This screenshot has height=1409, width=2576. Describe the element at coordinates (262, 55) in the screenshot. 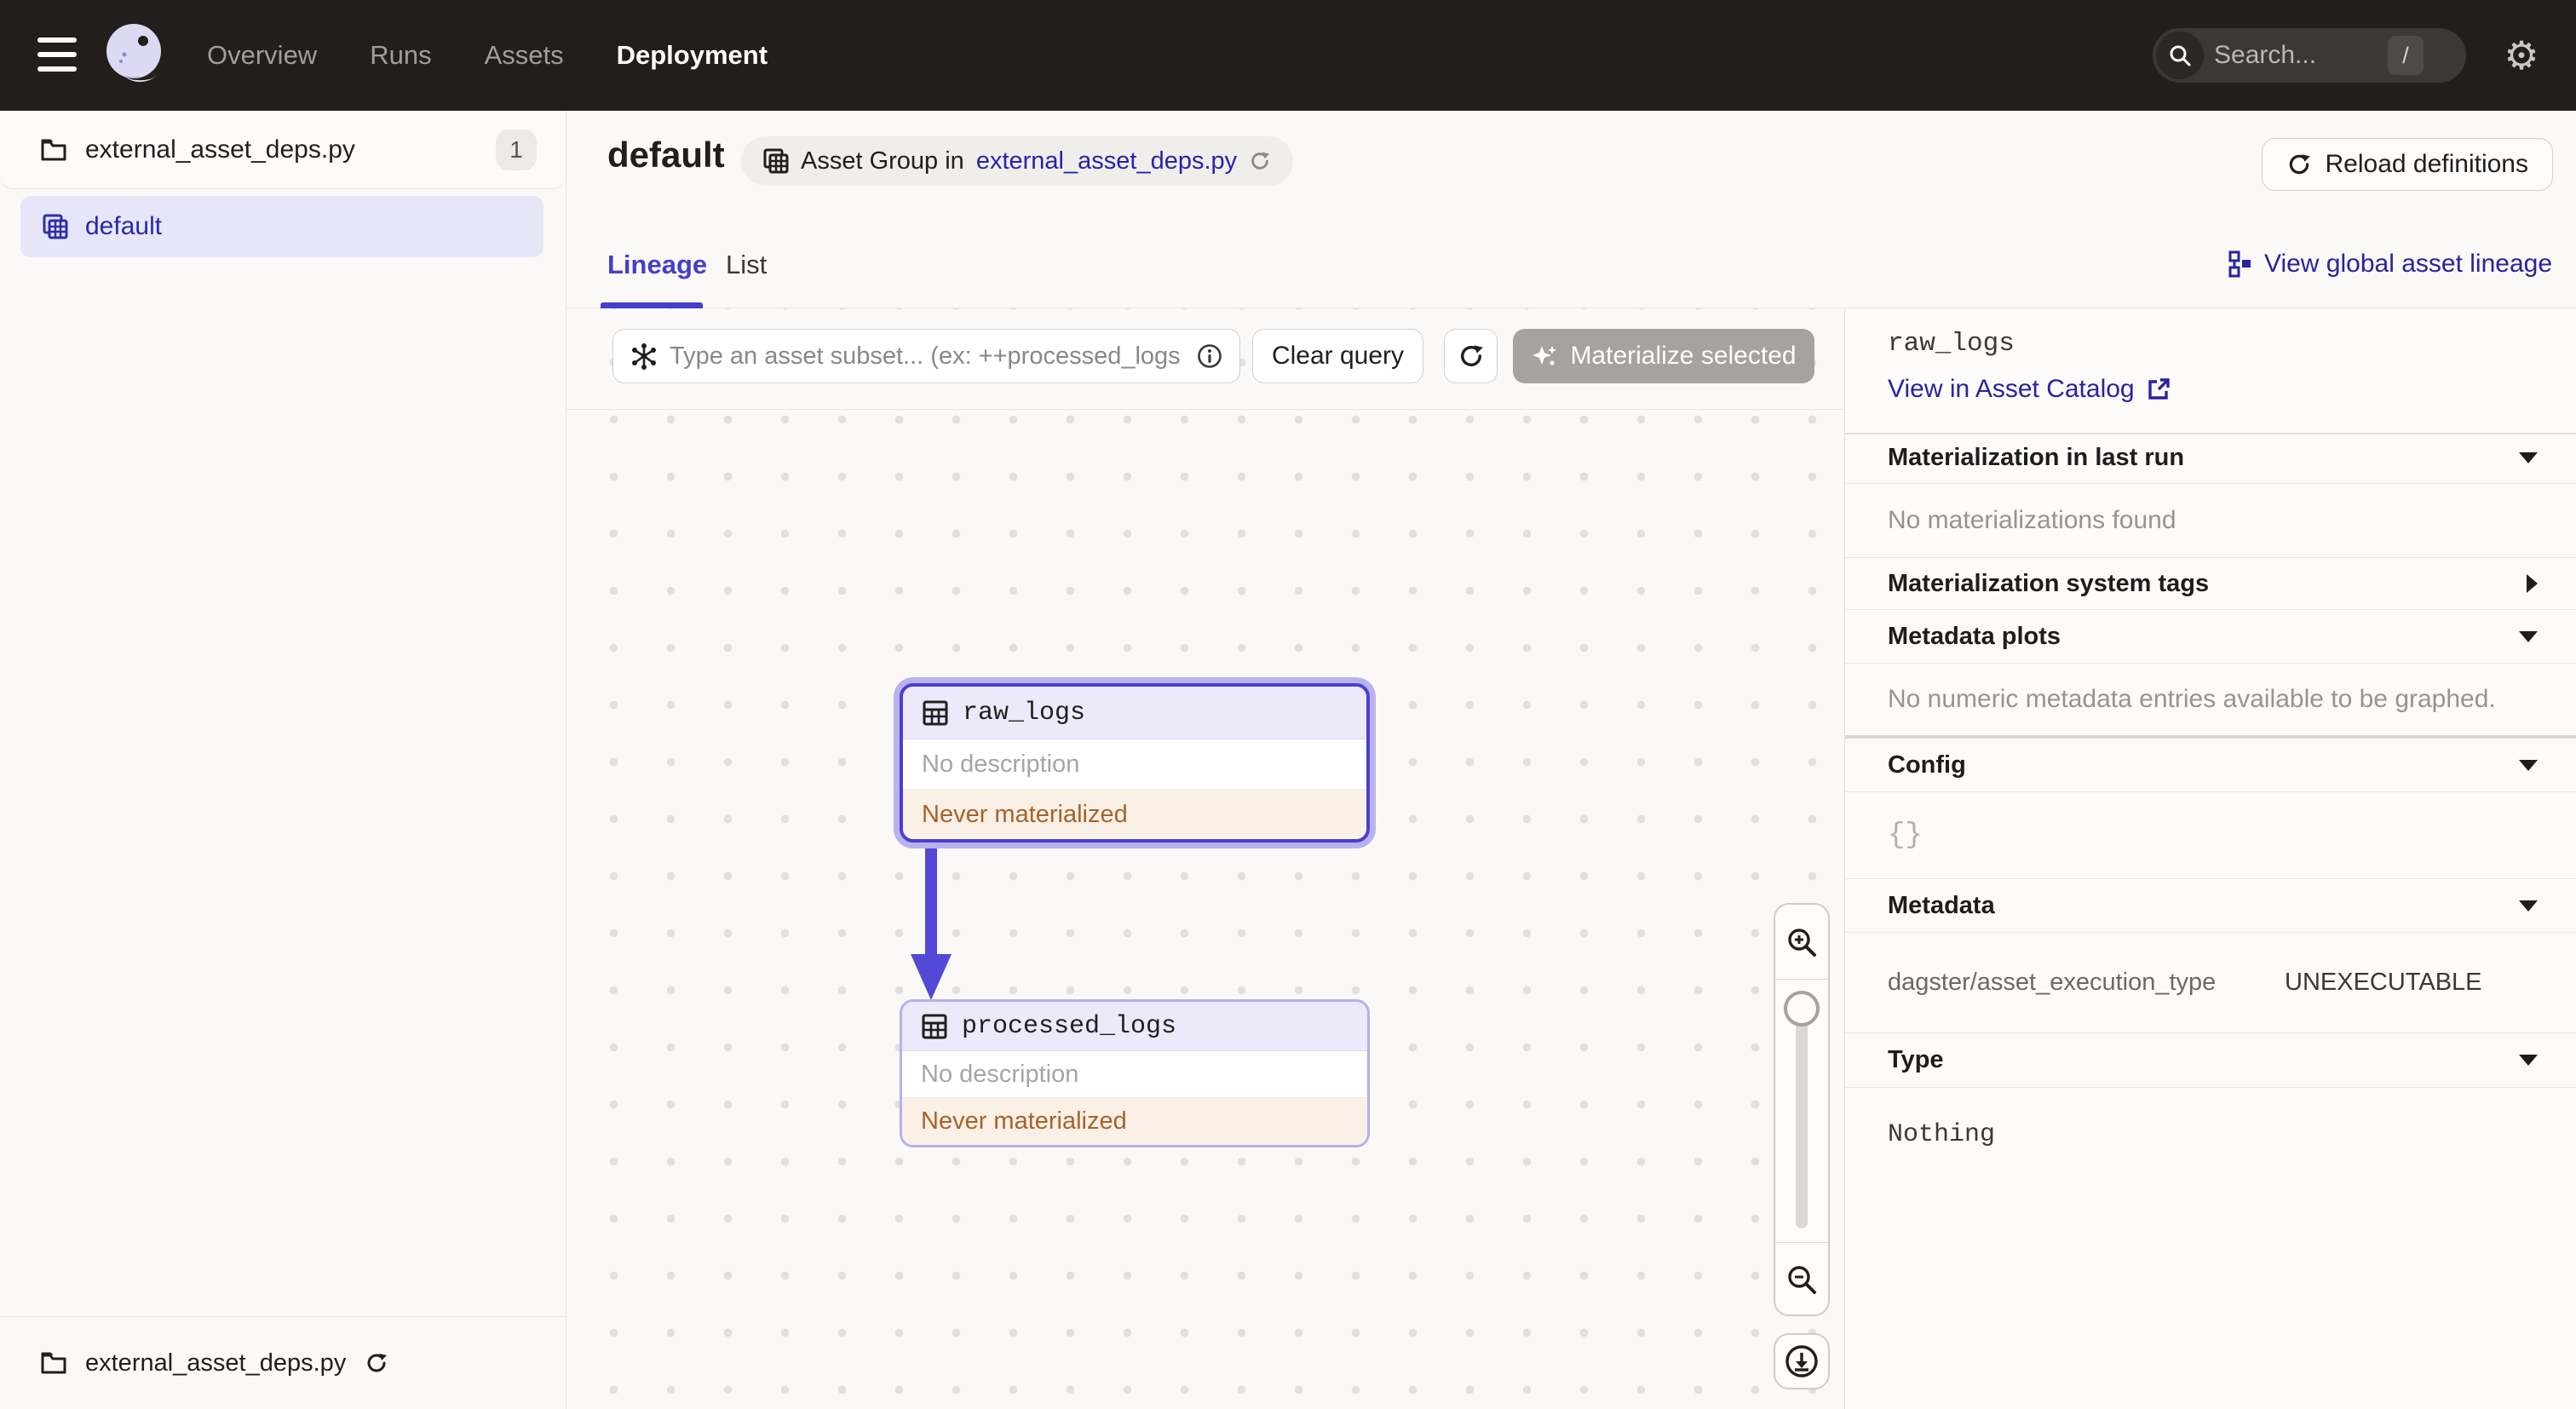

I see `nav-overview: Overview` at that location.